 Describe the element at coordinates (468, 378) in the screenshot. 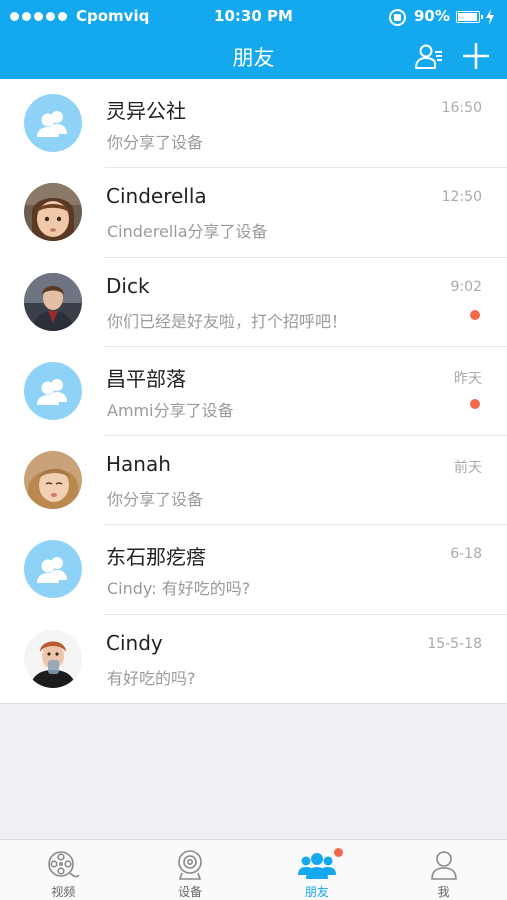

I see `conversation-time: 昨天` at that location.